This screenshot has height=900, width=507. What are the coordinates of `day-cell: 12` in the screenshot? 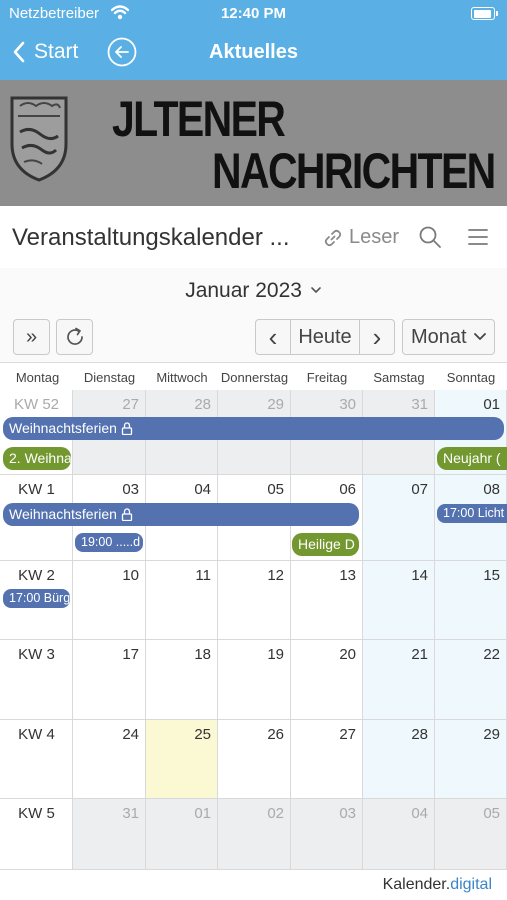 It's located at (254, 600).